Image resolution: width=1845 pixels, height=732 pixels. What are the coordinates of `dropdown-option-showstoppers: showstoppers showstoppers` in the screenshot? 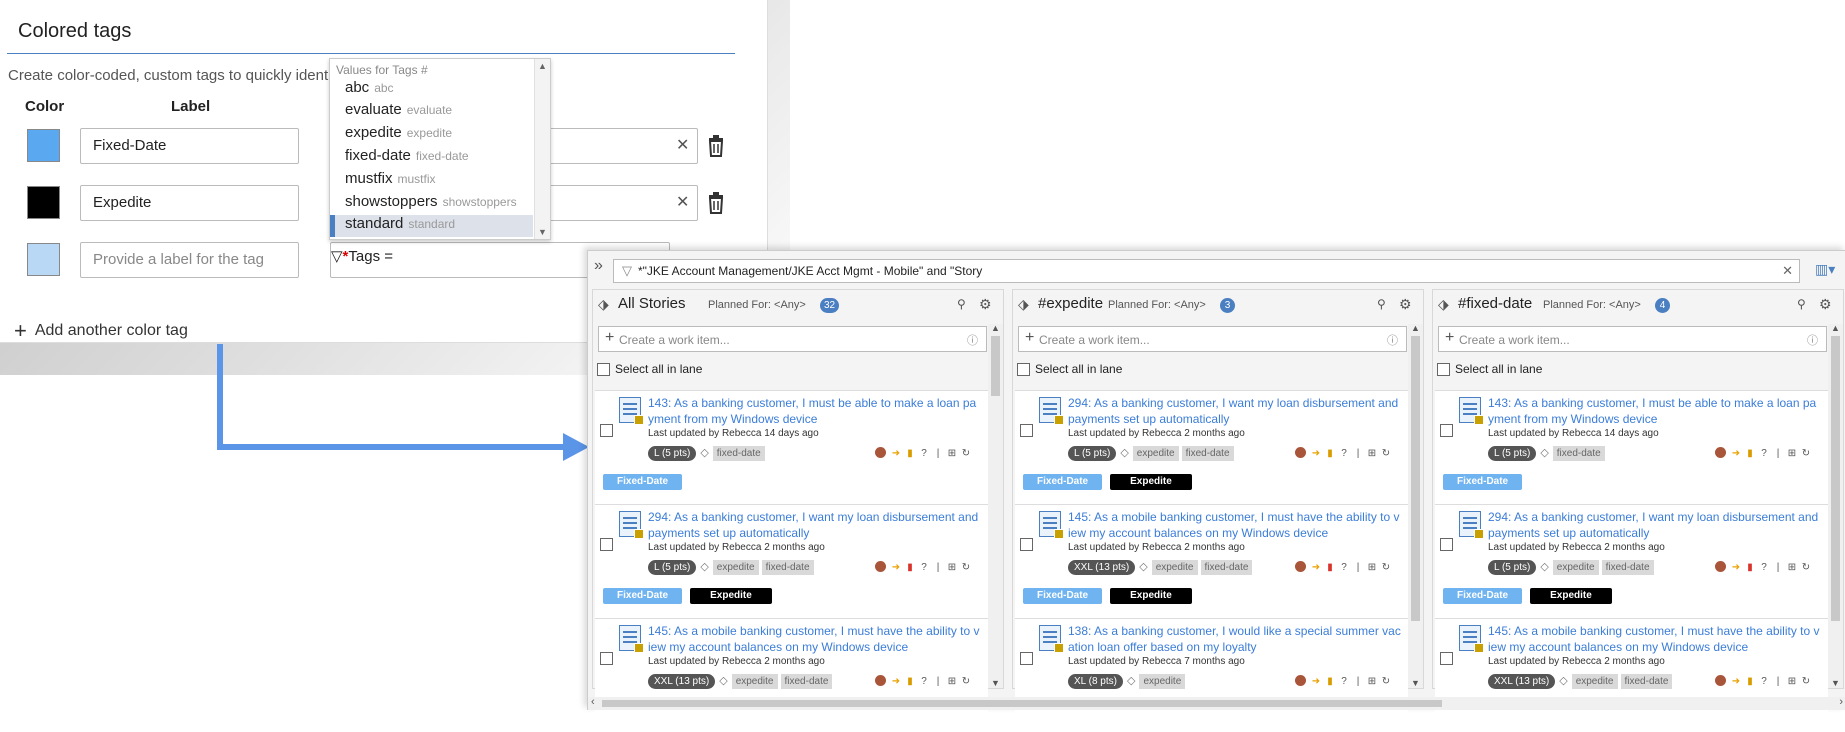 It's located at (431, 204).